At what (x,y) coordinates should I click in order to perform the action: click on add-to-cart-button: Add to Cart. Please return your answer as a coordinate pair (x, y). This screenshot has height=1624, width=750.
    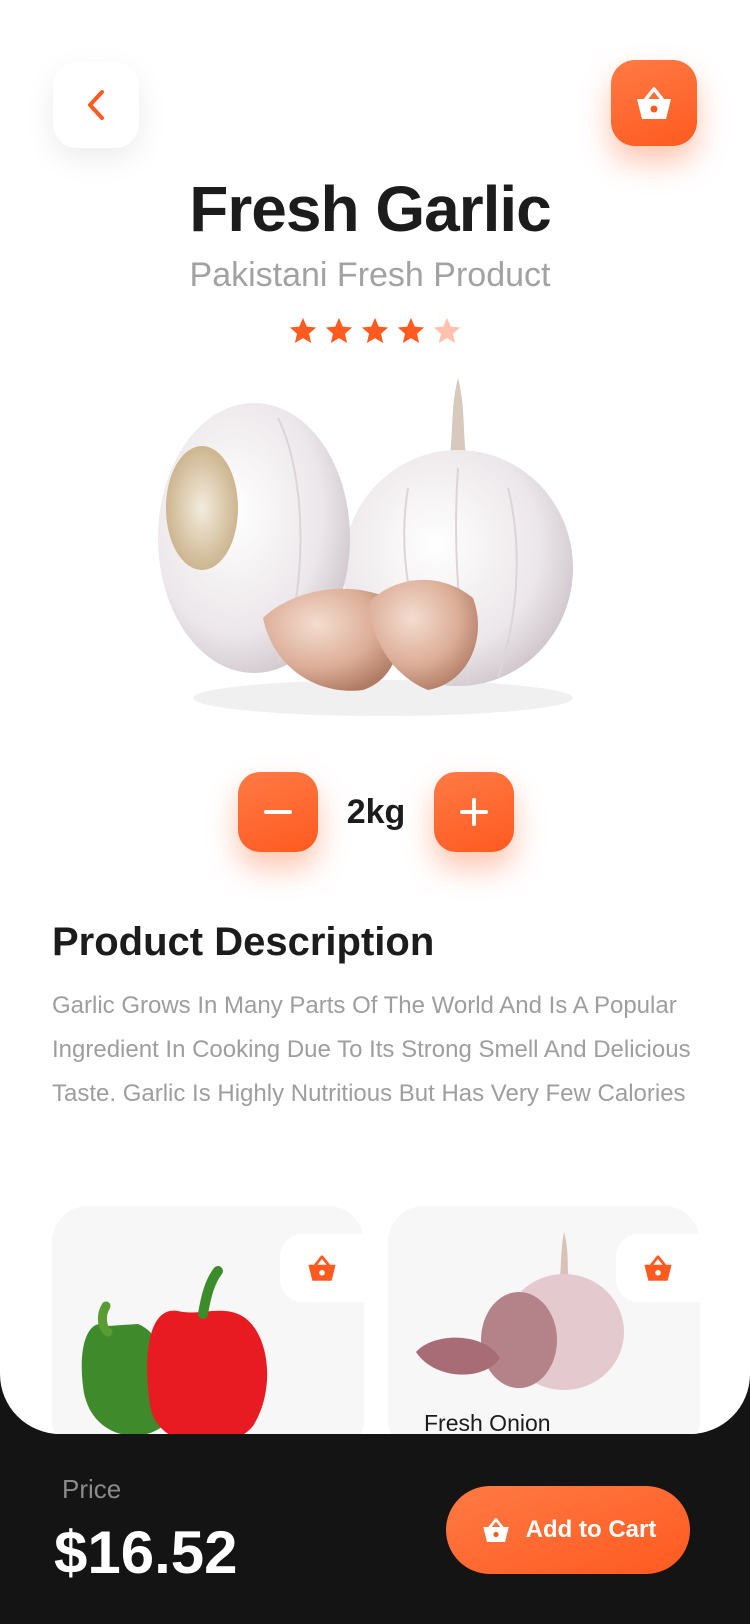
    Looking at the image, I should click on (568, 1530).